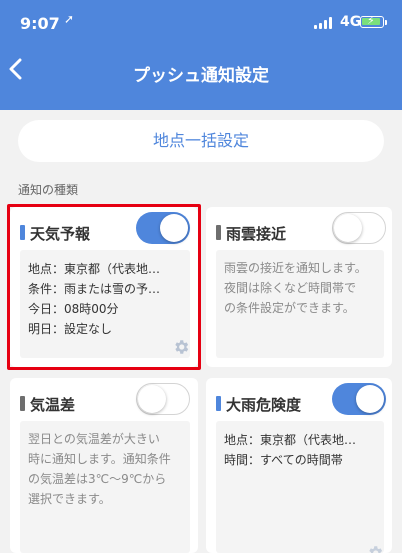  Describe the element at coordinates (201, 22) in the screenshot. I see `status-bar: 9:07 ➚ 4G ⚡` at that location.